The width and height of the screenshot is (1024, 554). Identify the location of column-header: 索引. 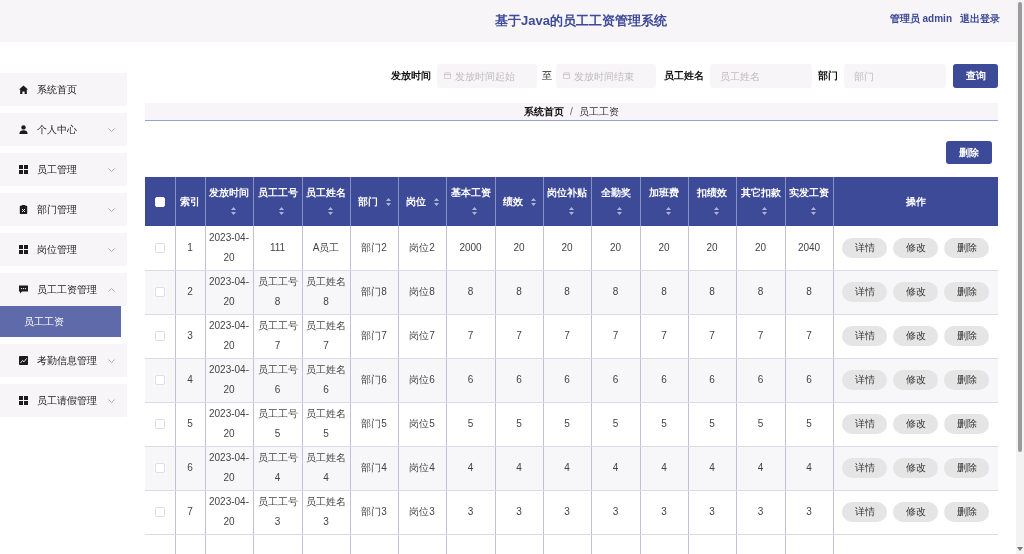
(190, 201).